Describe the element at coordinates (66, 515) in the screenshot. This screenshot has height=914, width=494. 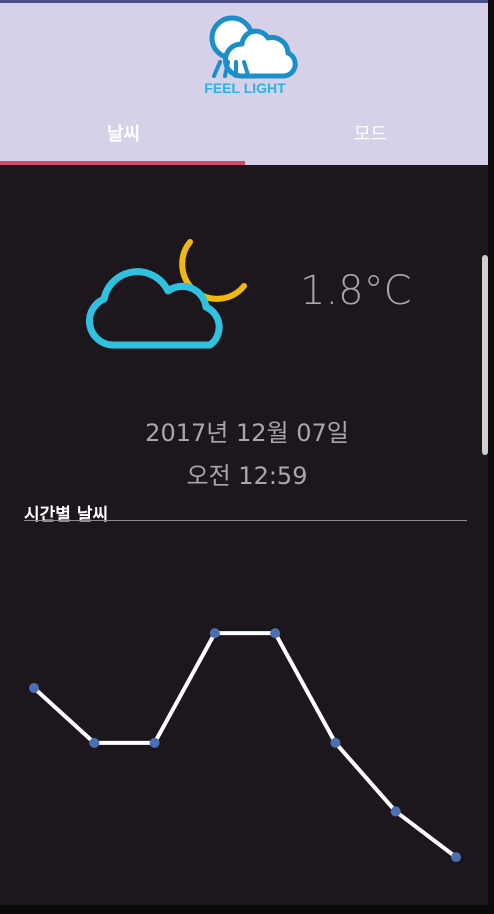
I see `hourly-weather-title: 시간별 날씨` at that location.